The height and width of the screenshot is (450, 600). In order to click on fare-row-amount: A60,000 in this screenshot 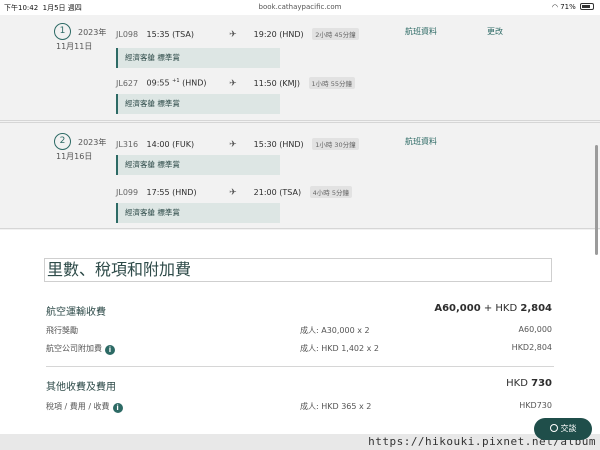, I will do `click(535, 329)`.